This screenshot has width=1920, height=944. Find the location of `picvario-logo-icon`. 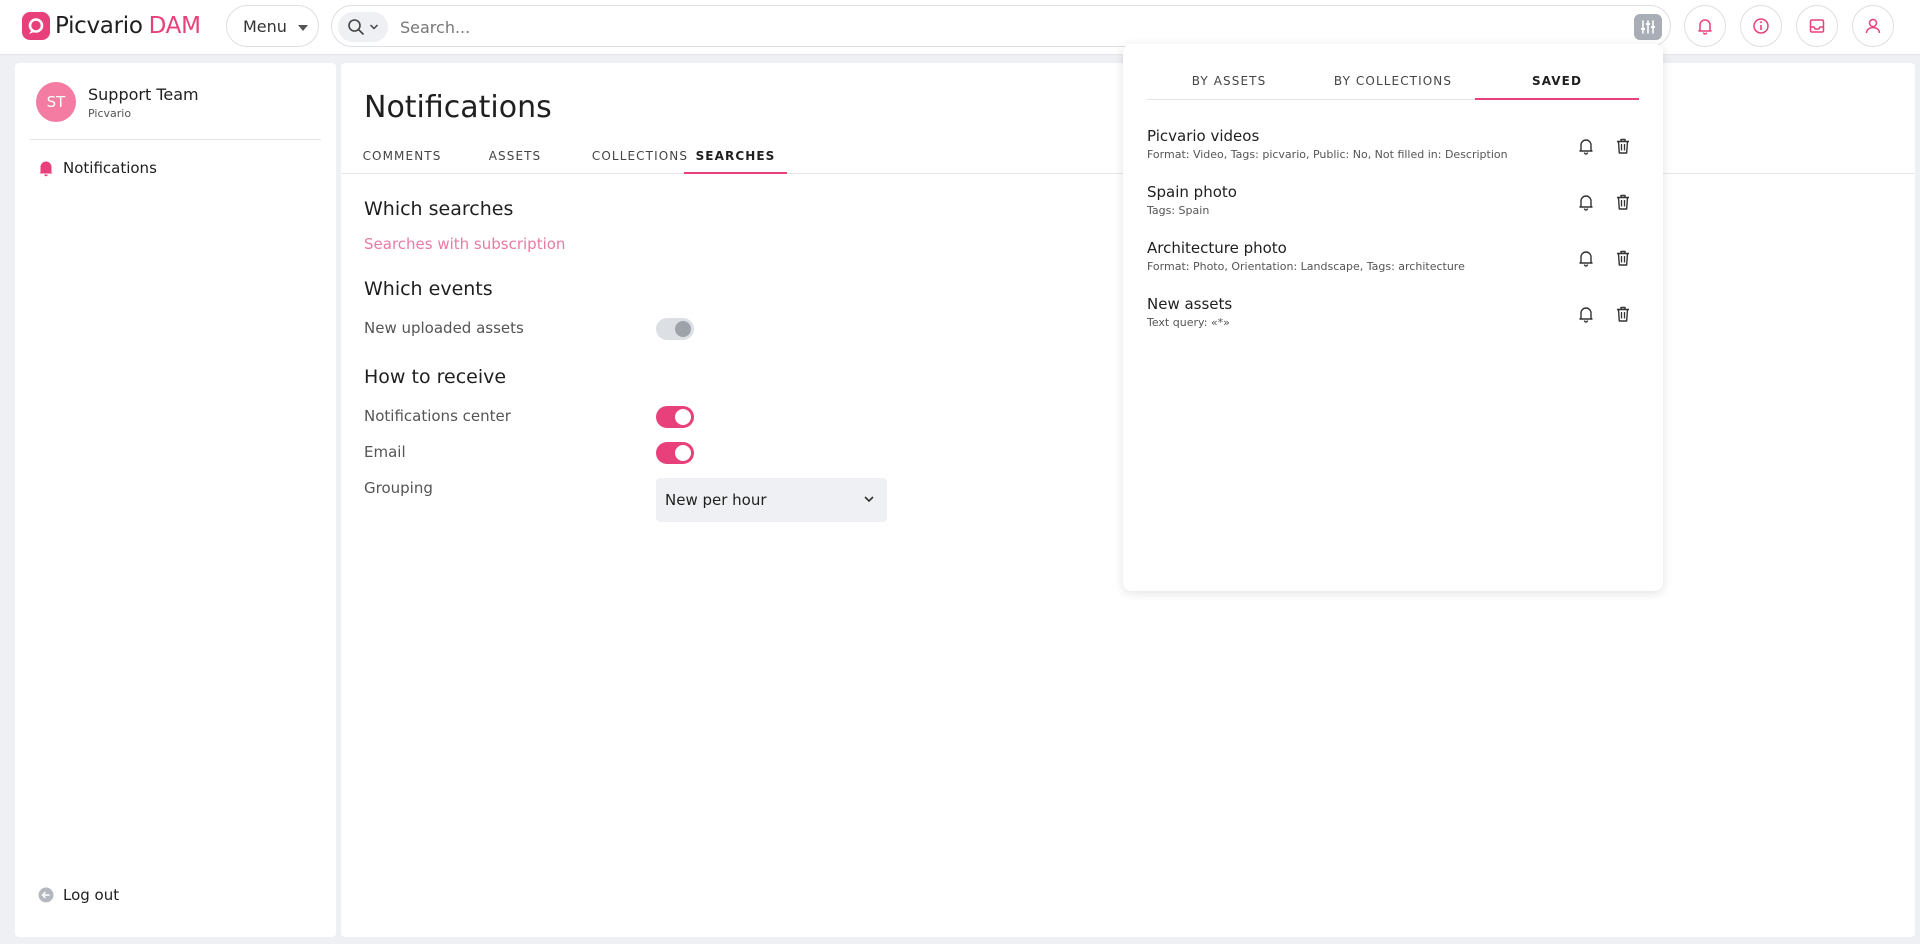

picvario-logo-icon is located at coordinates (36, 26).